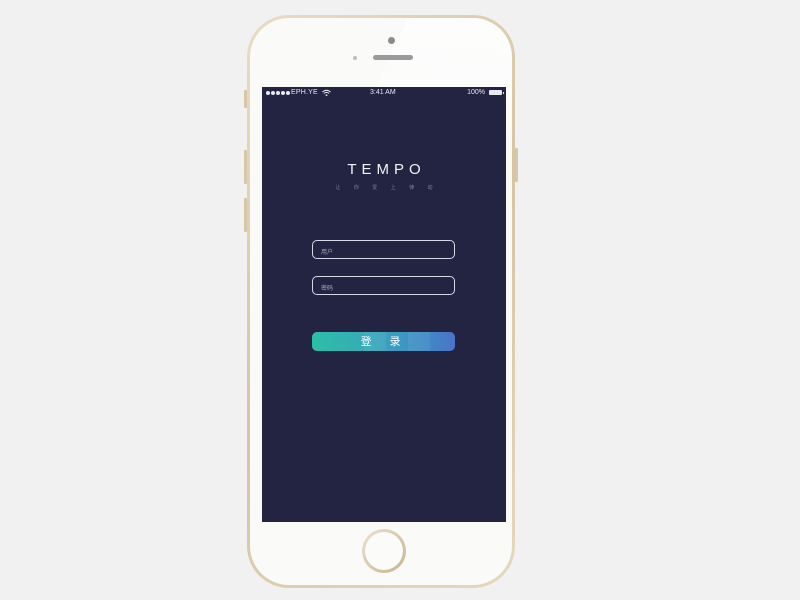 The image size is (800, 600). What do you see at coordinates (355, 58) in the screenshot?
I see `proximity-sensor` at bounding box center [355, 58].